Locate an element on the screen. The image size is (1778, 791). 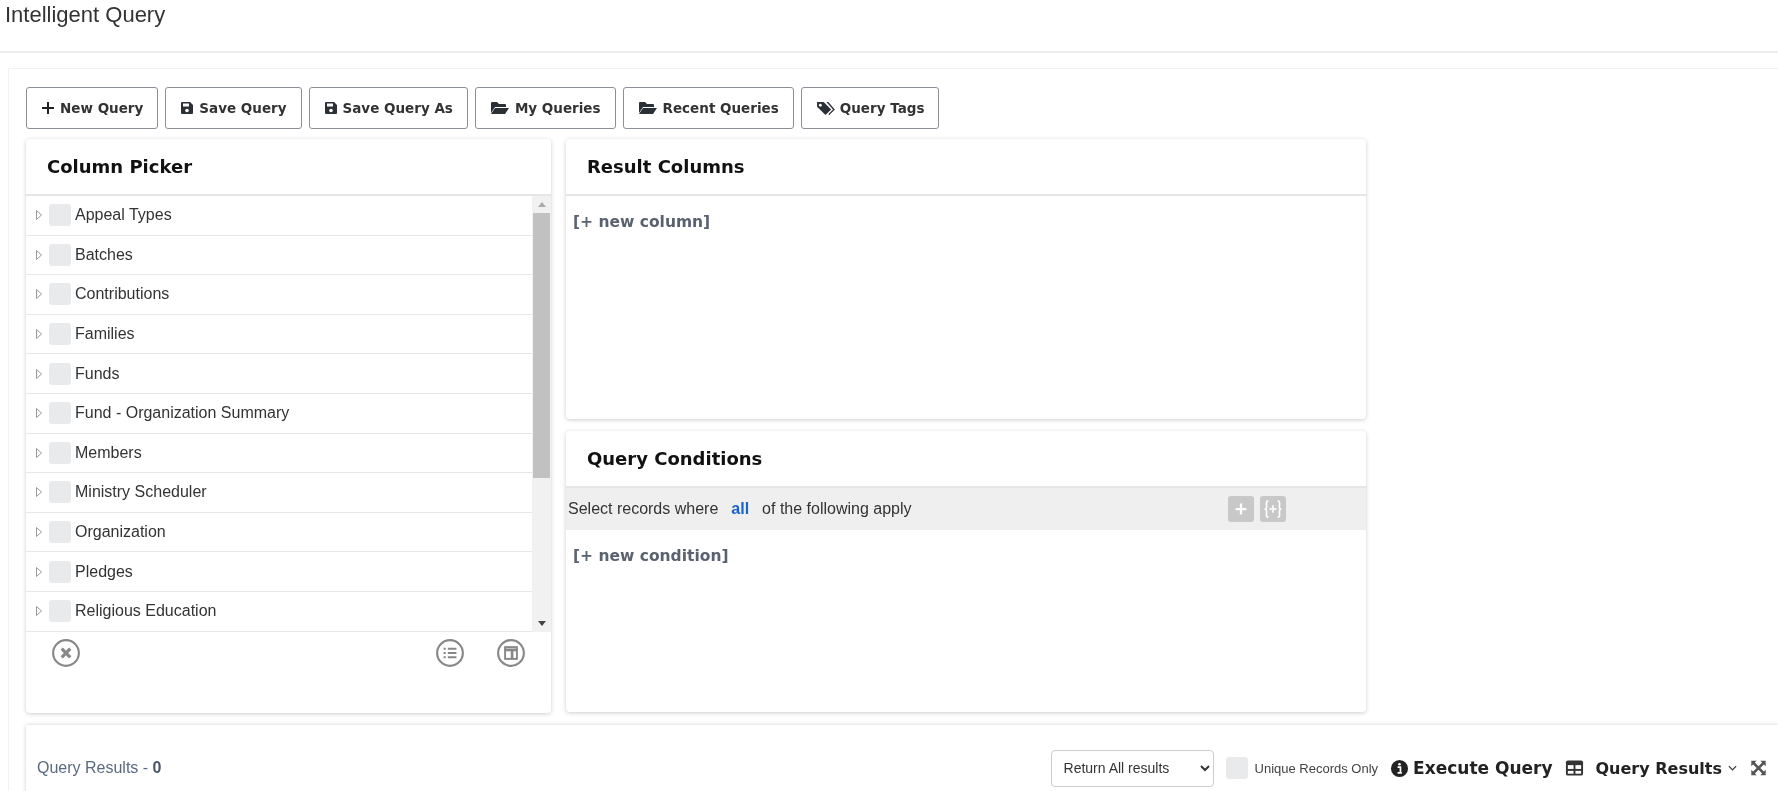
layout-icon is located at coordinates (511, 653).